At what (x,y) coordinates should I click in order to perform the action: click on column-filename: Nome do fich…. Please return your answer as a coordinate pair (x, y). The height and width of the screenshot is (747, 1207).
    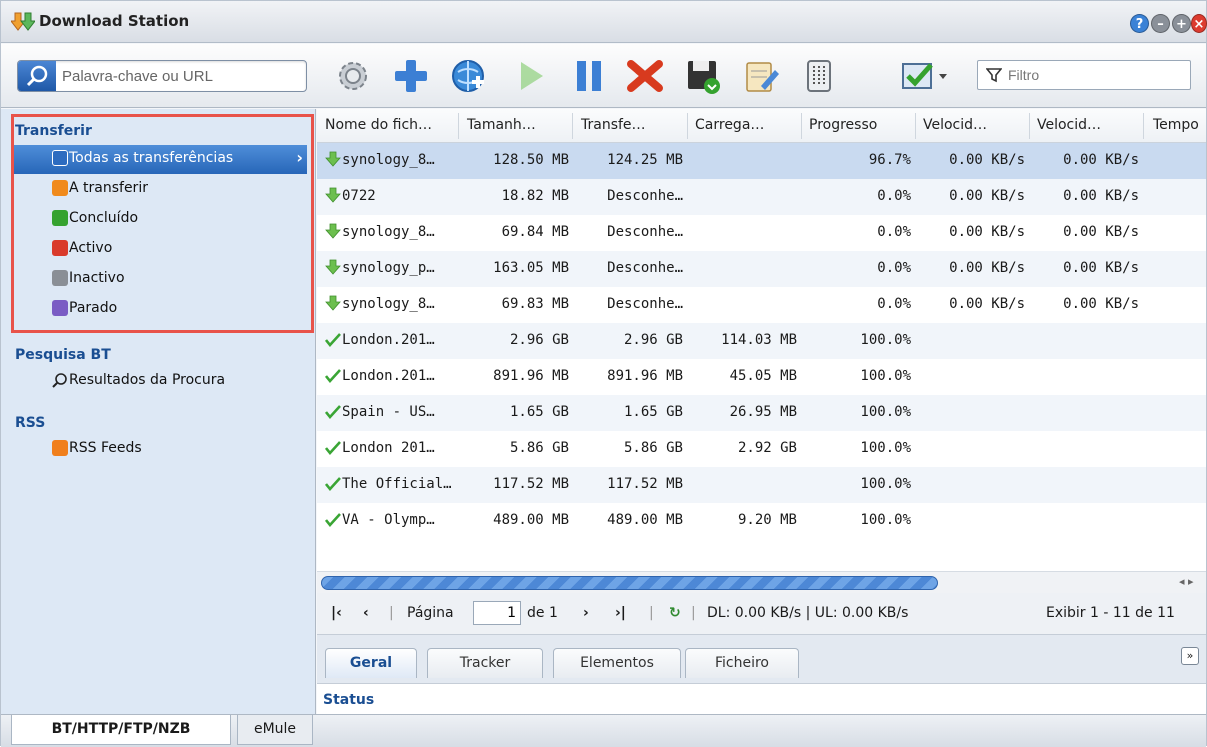
    Looking at the image, I should click on (378, 125).